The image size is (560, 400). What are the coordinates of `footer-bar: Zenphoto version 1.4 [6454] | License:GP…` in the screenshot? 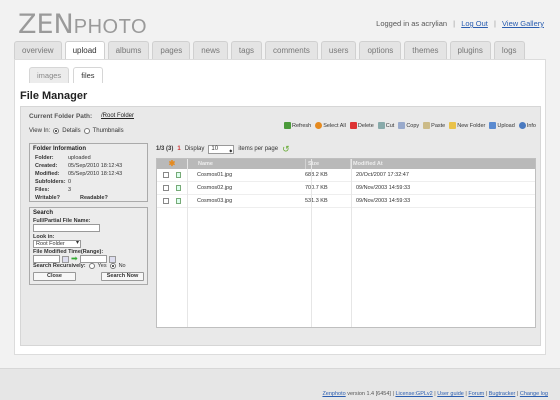 It's located at (280, 384).